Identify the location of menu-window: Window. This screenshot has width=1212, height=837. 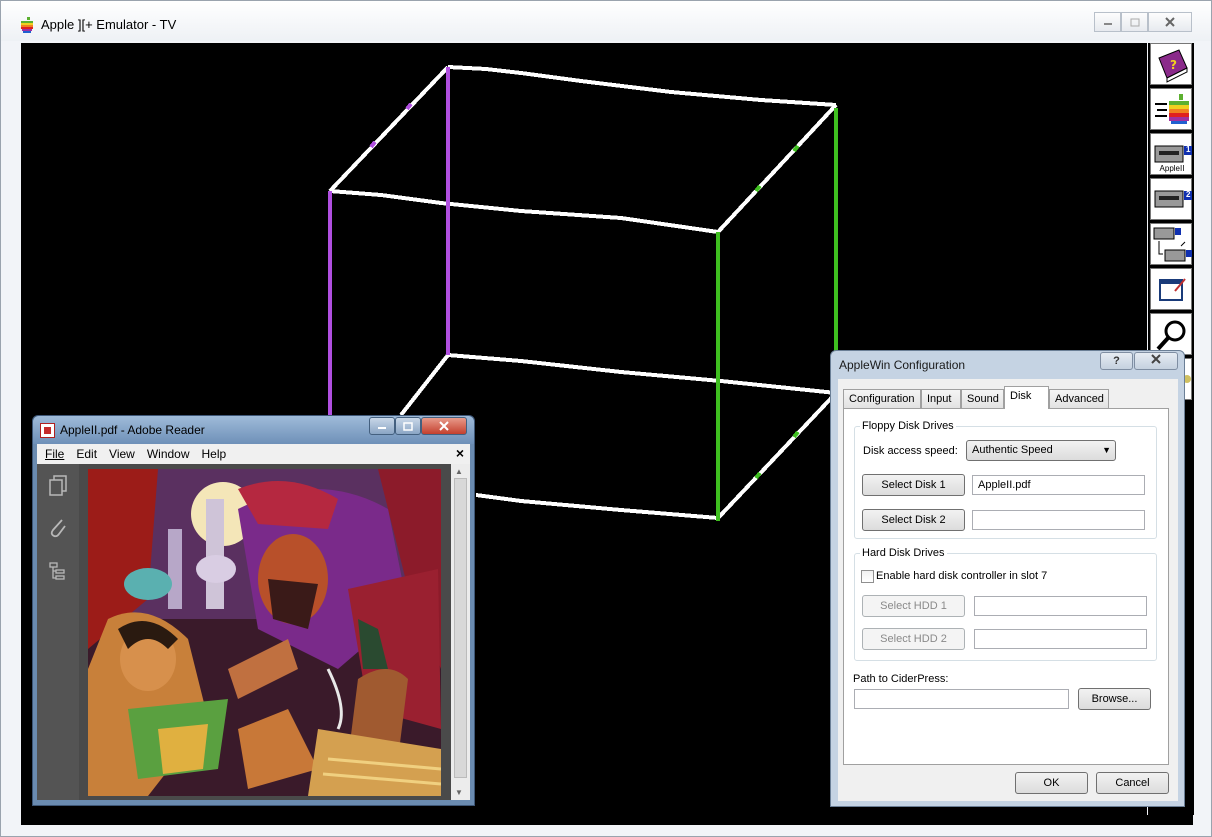
(168, 454).